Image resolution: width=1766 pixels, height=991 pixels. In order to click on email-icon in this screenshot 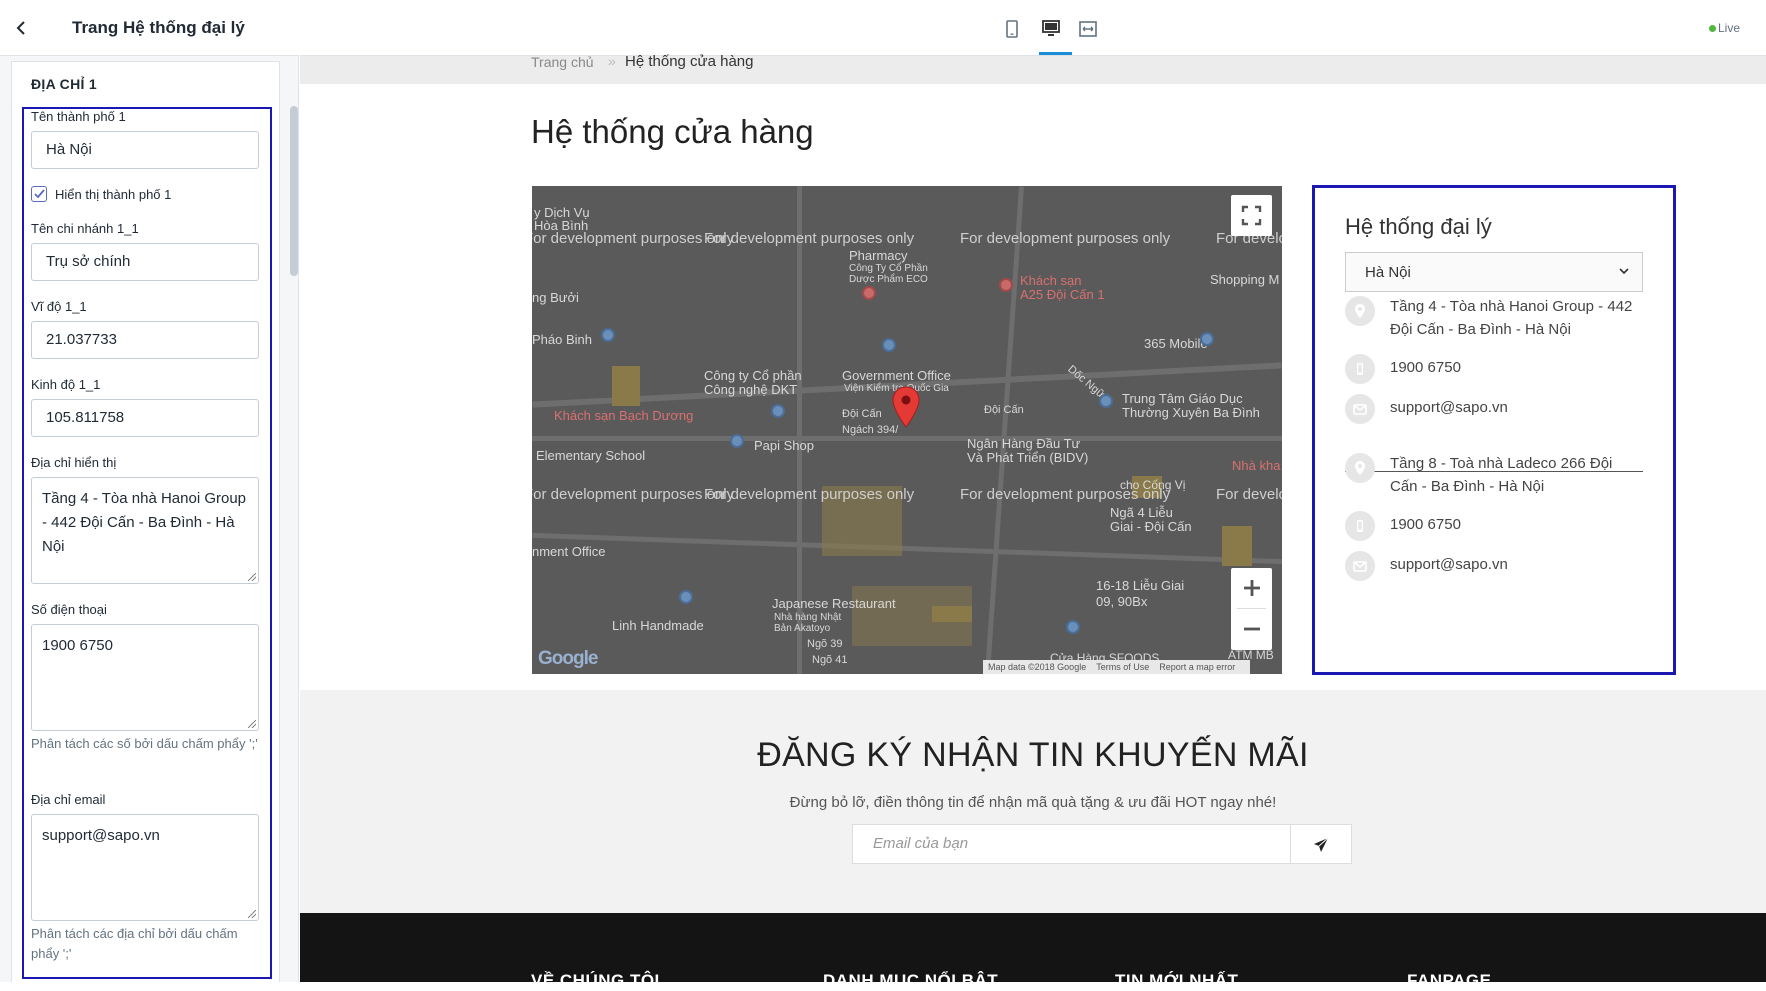, I will do `click(1360, 566)`.